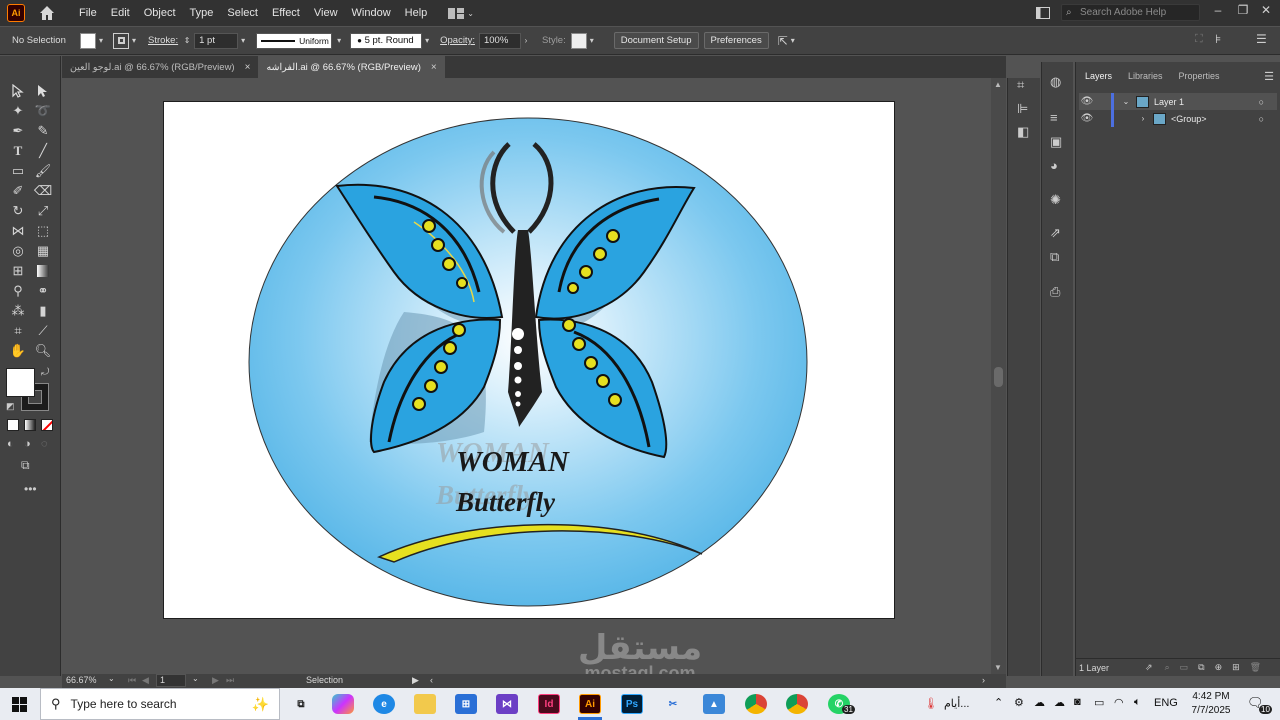 This screenshot has height=720, width=1280. Describe the element at coordinates (18, 151) in the screenshot. I see `type-tool-icon: T` at that location.